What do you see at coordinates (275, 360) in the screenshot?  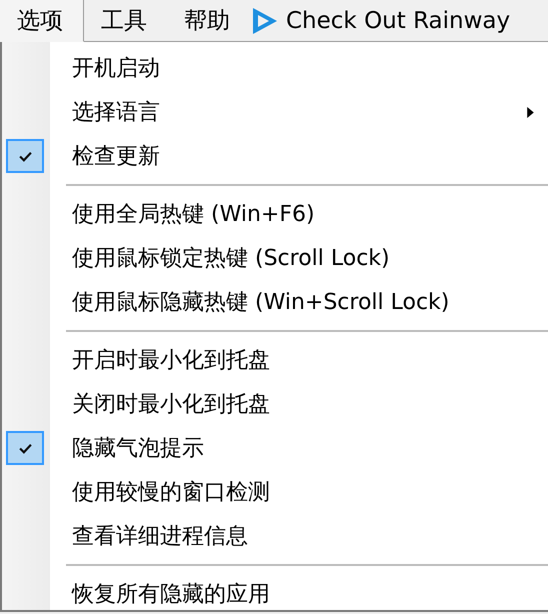 I see `menu-item: 开启时最小化到托盘` at bounding box center [275, 360].